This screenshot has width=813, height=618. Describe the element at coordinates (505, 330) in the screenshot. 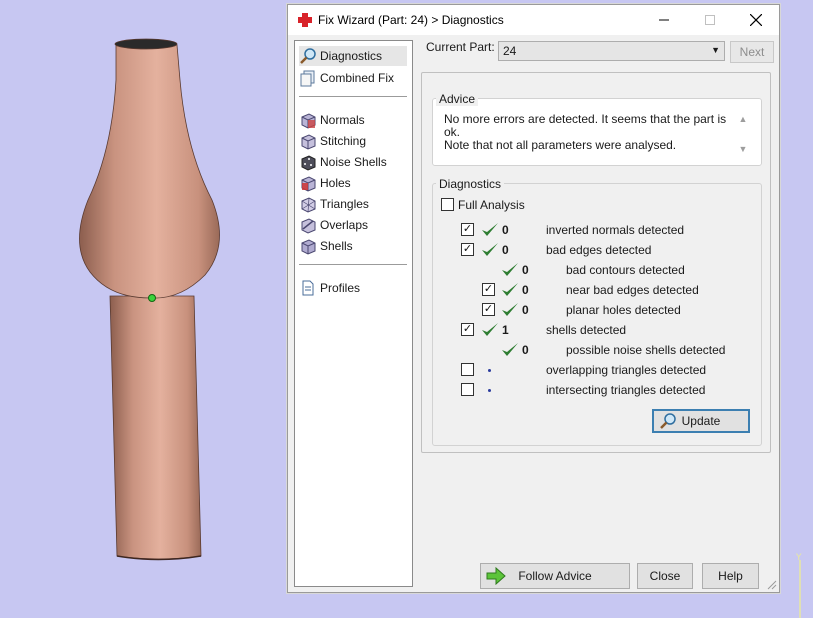

I see `shells-count: 1` at that location.